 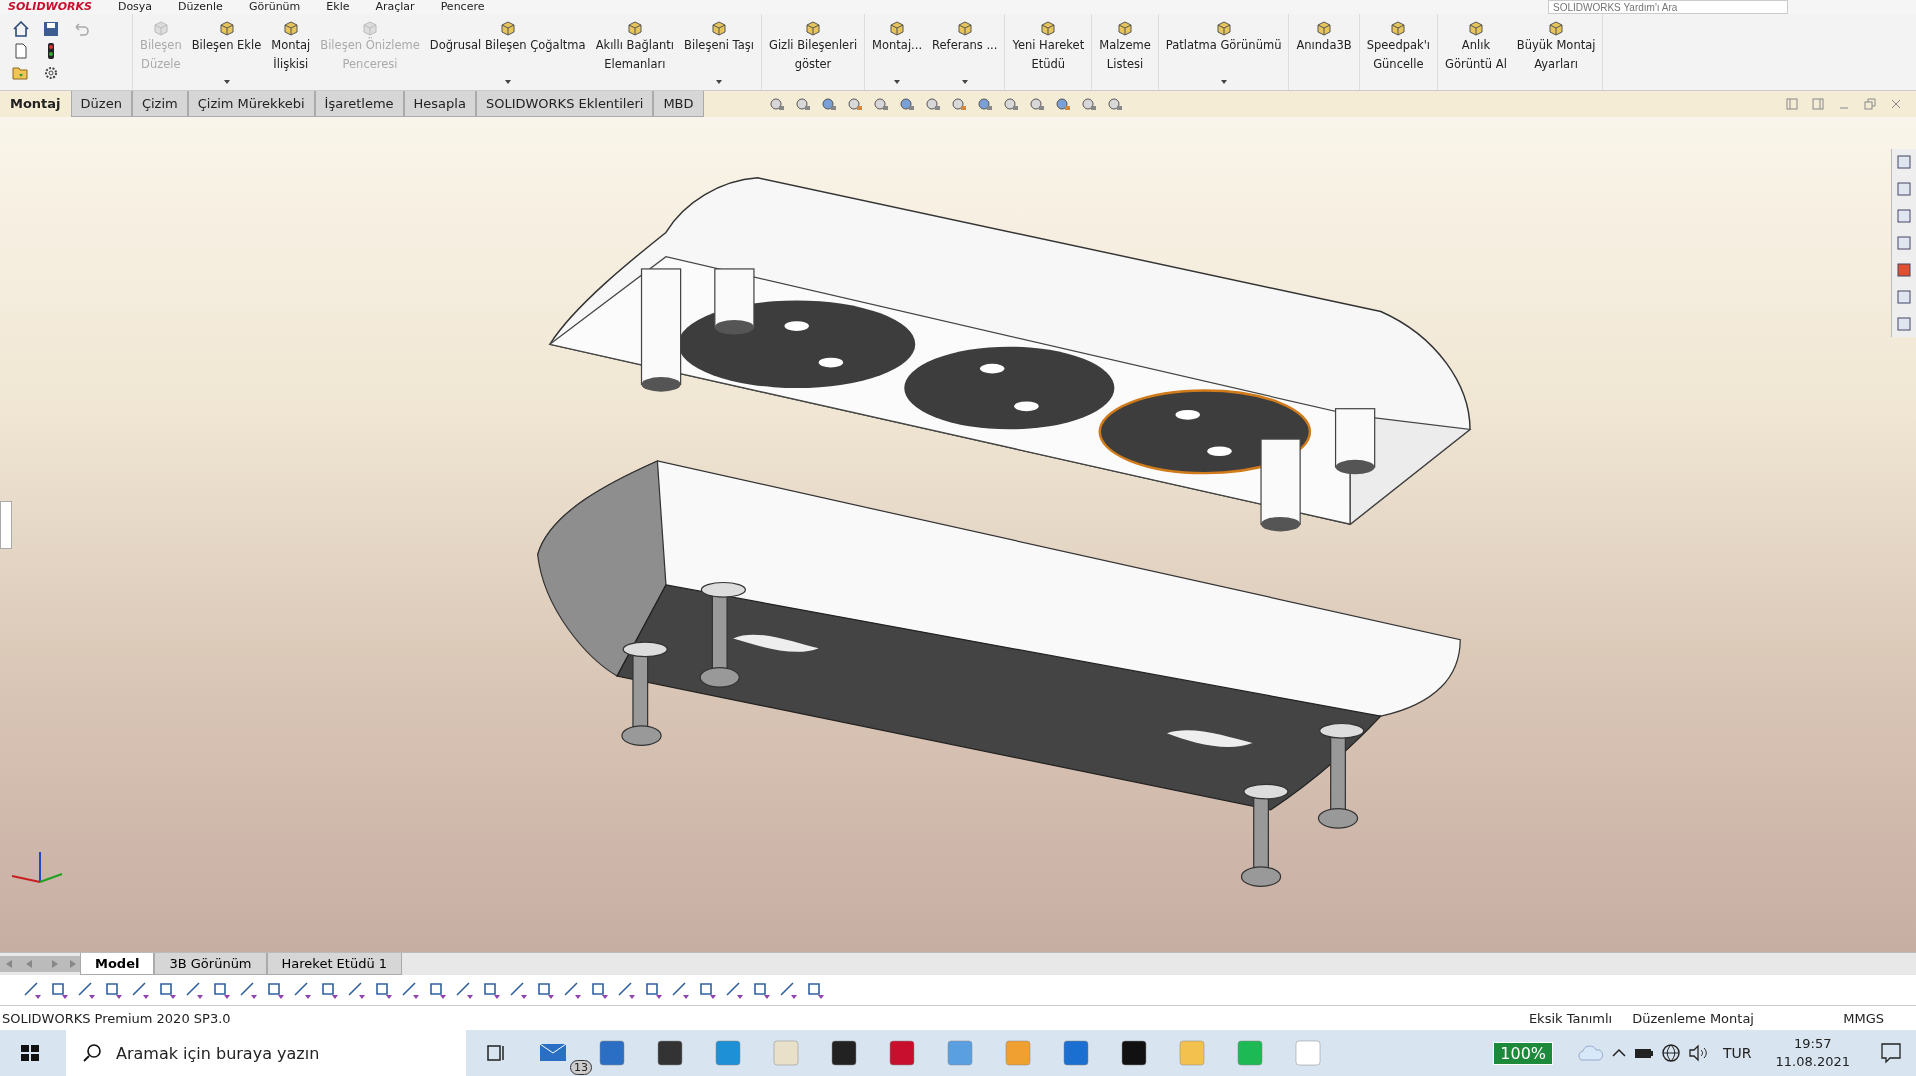 What do you see at coordinates (1818, 104) in the screenshot?
I see `tile-right-icon` at bounding box center [1818, 104].